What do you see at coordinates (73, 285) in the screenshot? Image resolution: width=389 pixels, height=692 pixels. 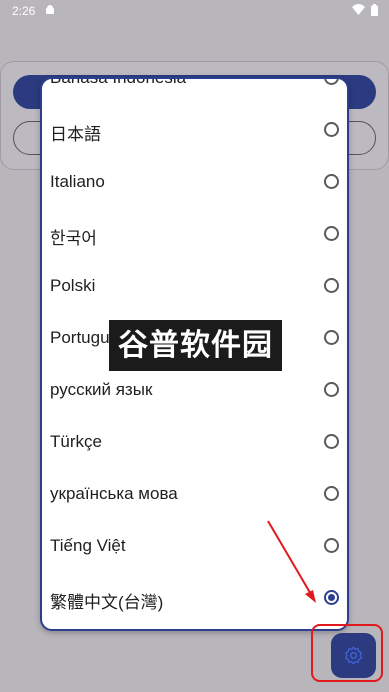 I see `language-option-label: Polski` at bounding box center [73, 285].